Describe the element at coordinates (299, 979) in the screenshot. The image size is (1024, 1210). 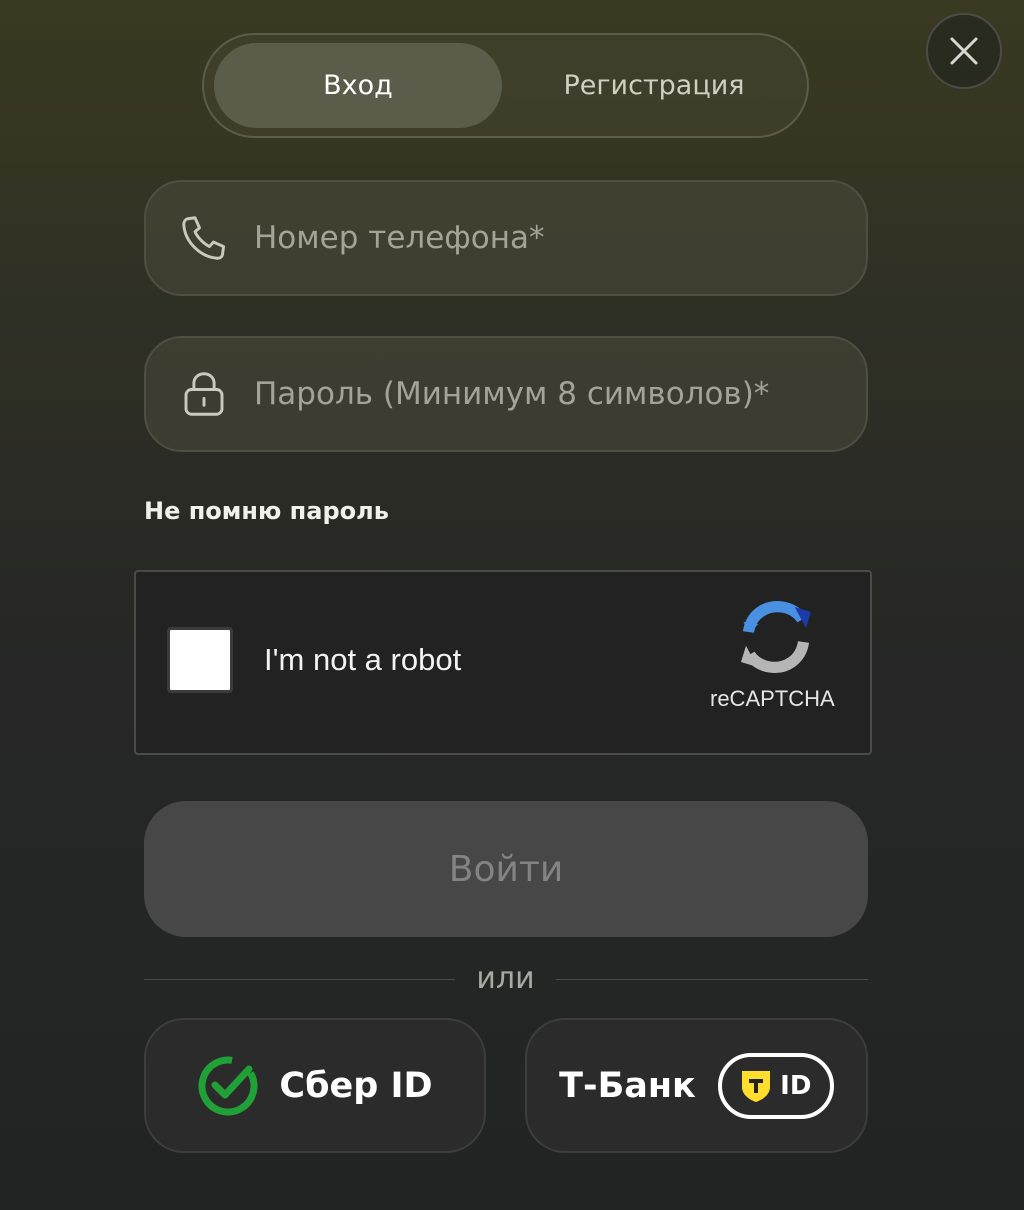
I see `divider-line-left` at that location.